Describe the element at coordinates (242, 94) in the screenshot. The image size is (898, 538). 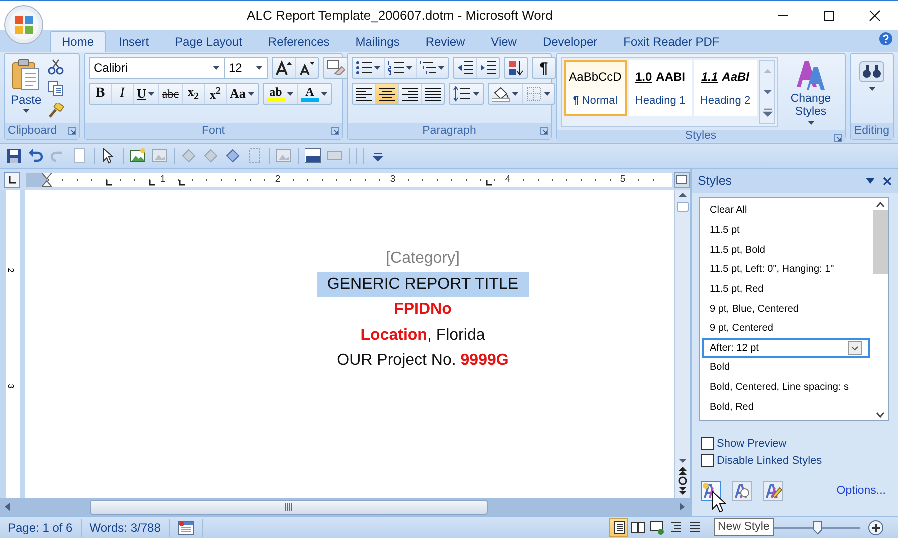
I see `format-button: Aa` at that location.